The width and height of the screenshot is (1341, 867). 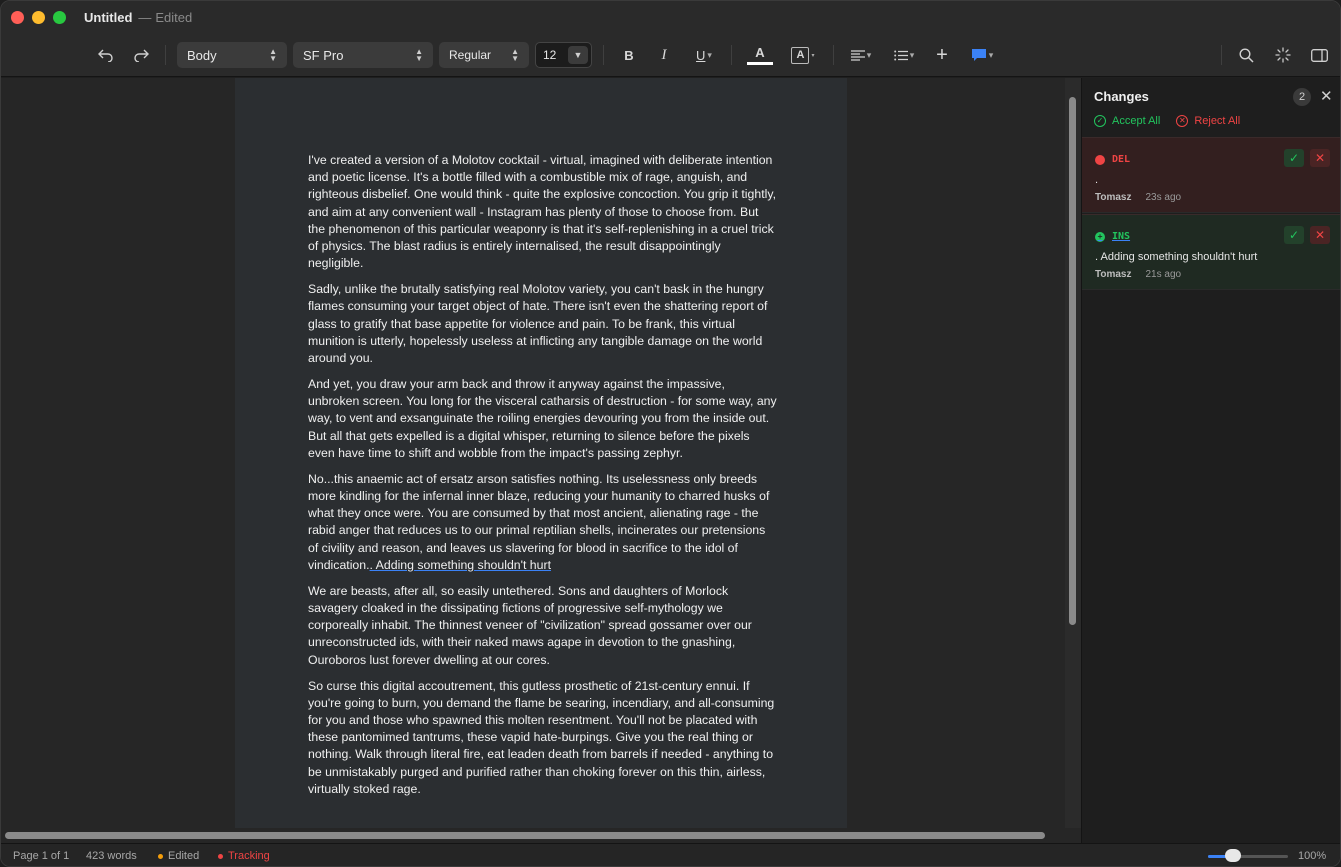 I want to click on list-button: ▾, so click(x=904, y=55).